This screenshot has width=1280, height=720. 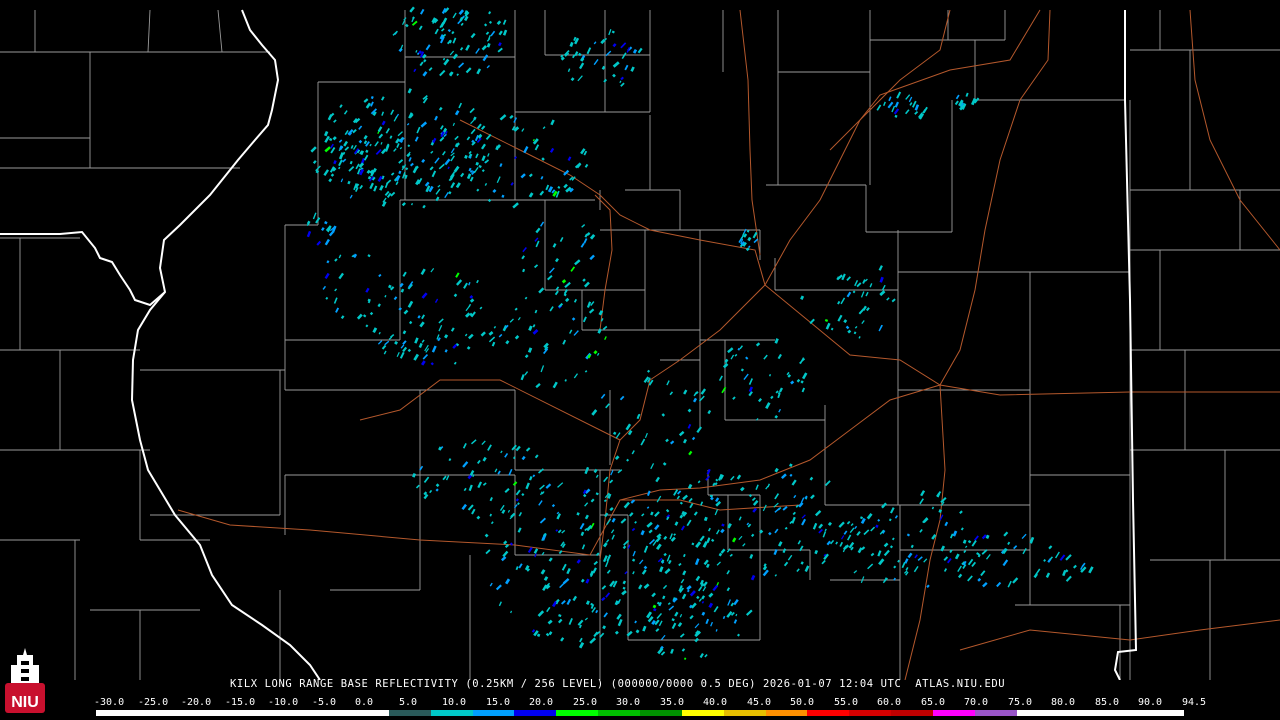 What do you see at coordinates (759, 702) in the screenshot?
I see `legend-label: 45.0` at bounding box center [759, 702].